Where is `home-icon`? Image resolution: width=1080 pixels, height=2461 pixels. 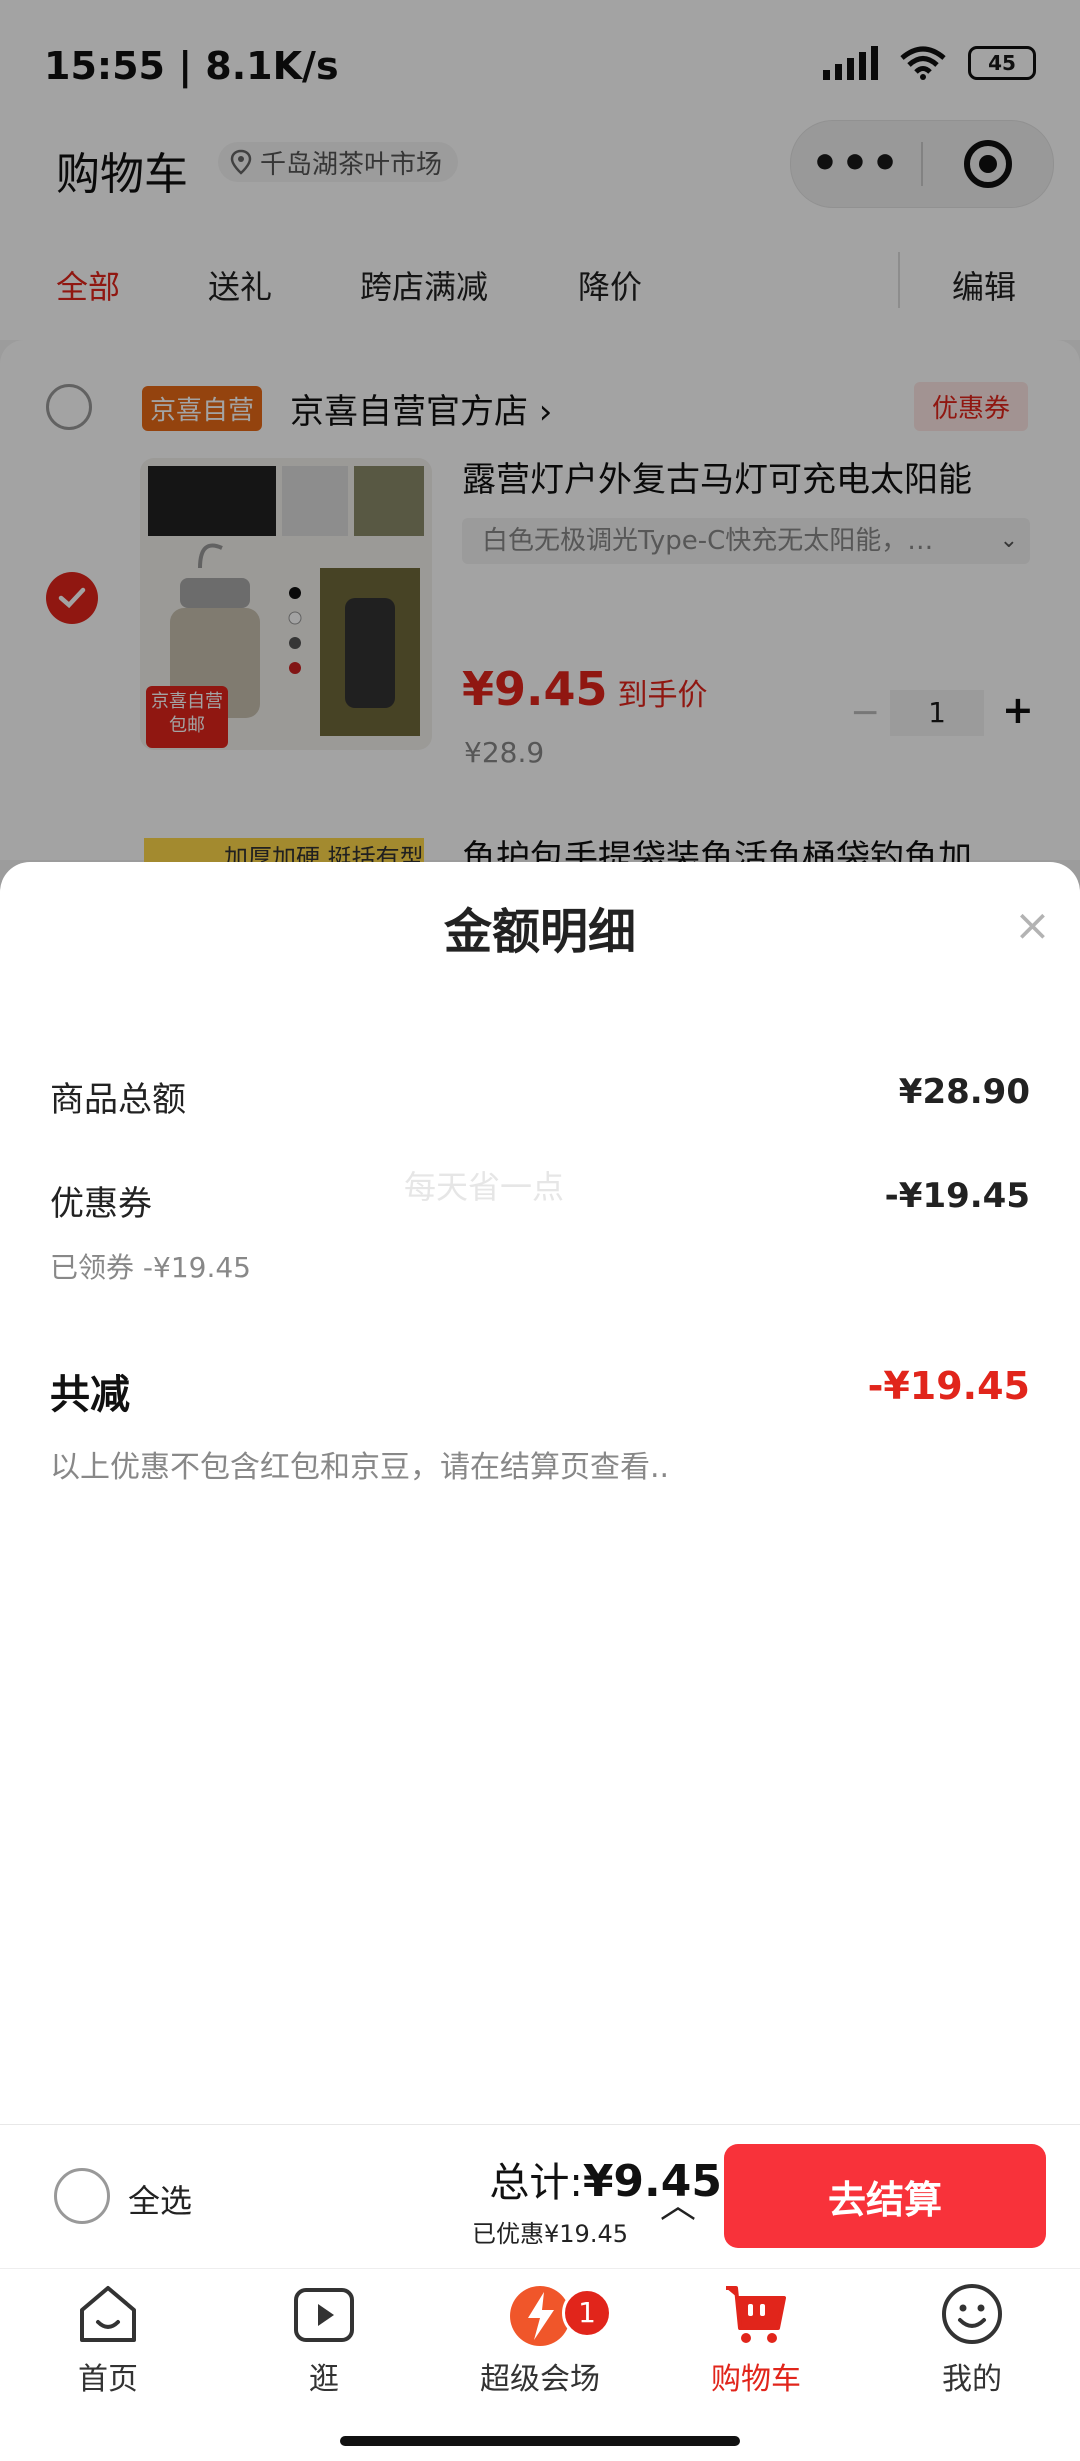 home-icon is located at coordinates (108, 2314).